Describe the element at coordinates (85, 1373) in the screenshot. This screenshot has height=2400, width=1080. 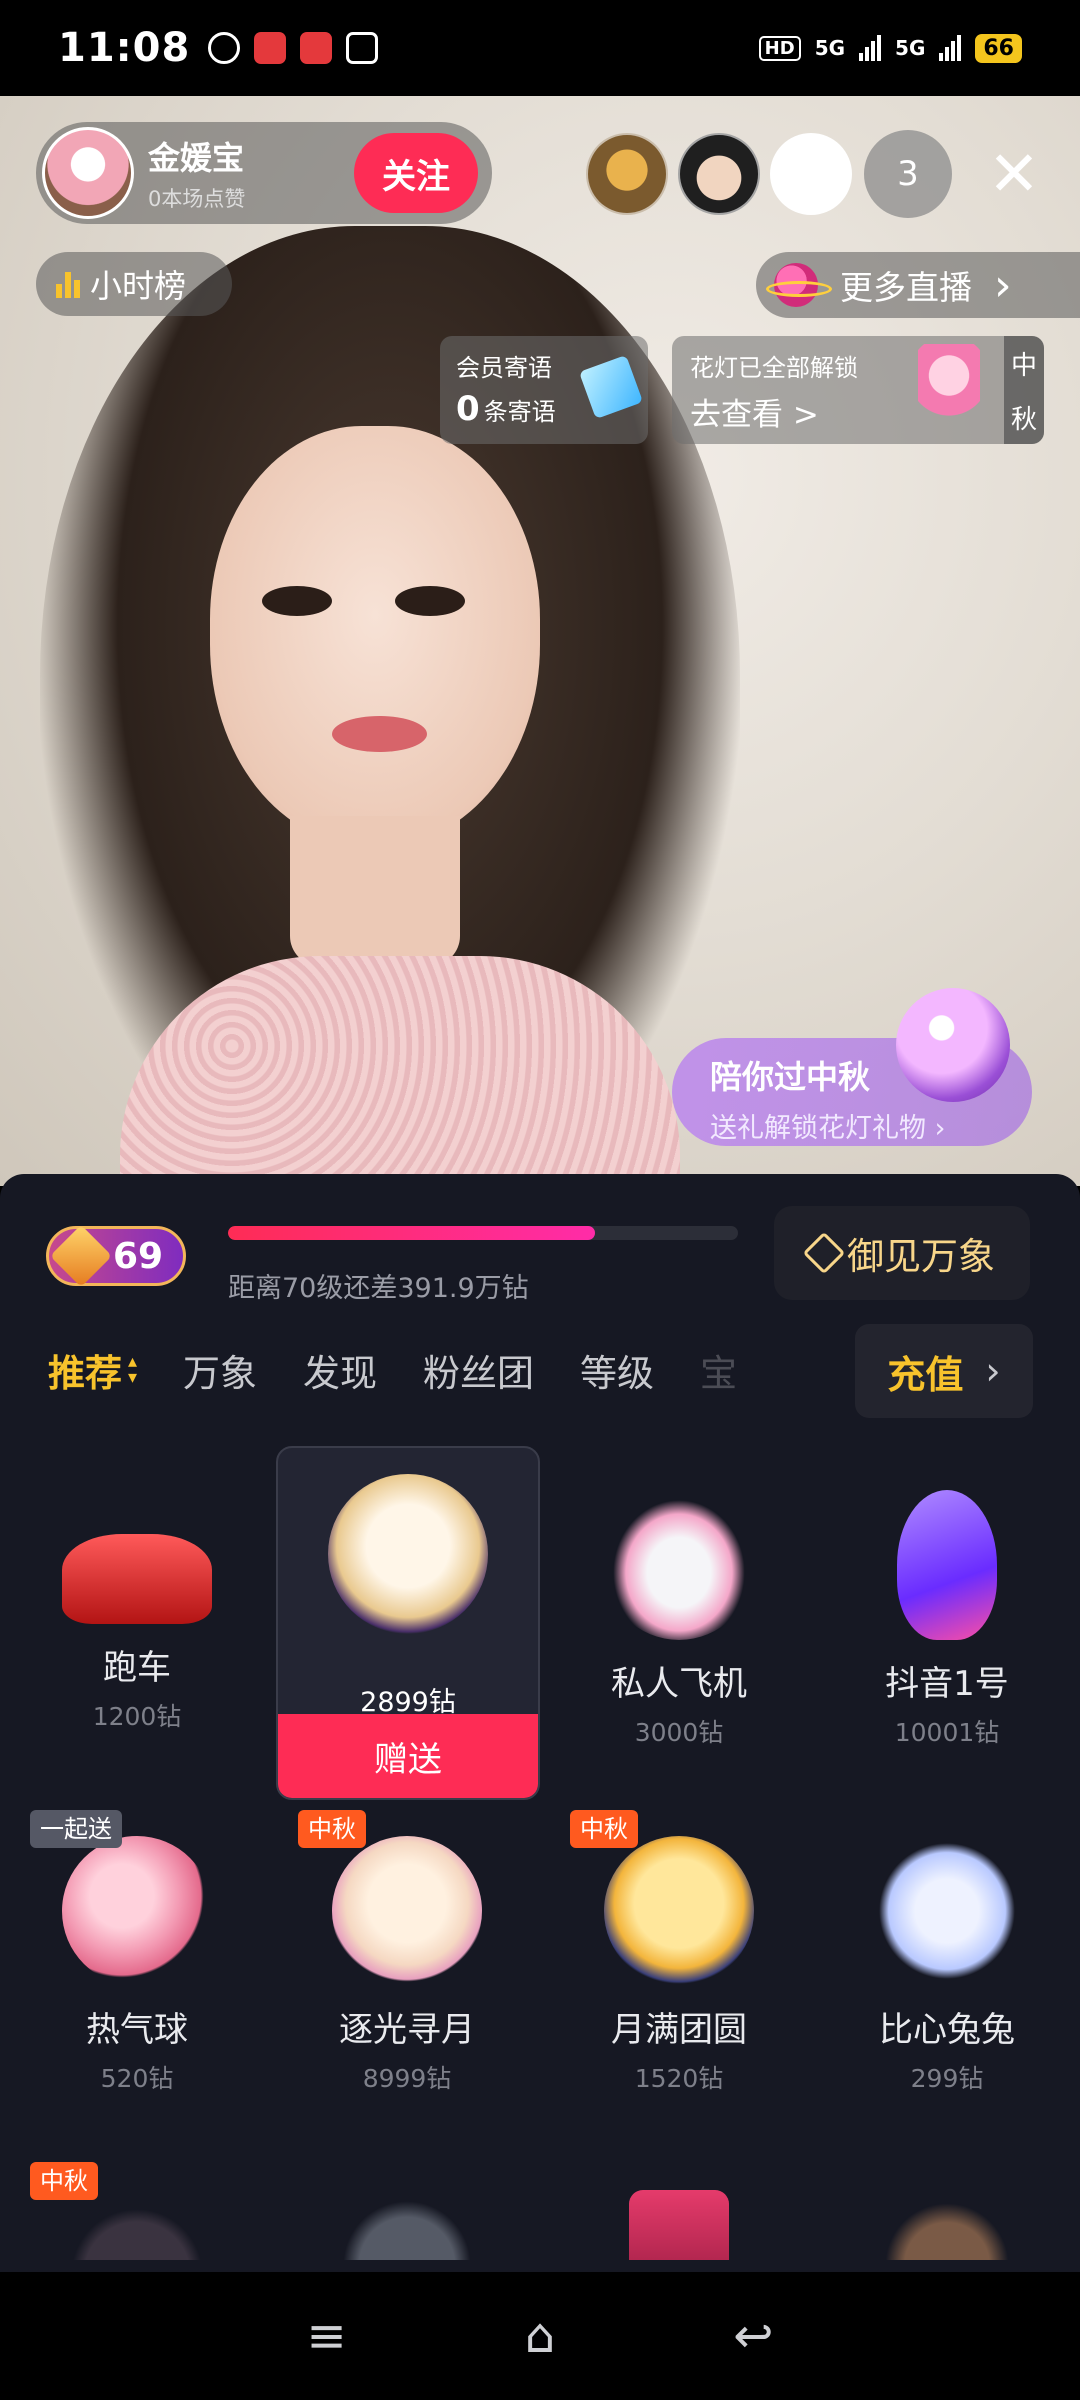
I see `tab-label: 推荐` at that location.